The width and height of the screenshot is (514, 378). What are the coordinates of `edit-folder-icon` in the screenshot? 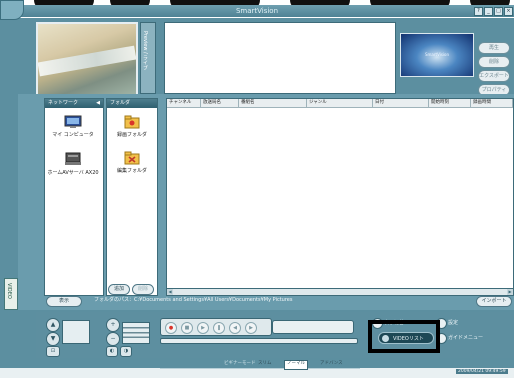 It's located at (132, 158).